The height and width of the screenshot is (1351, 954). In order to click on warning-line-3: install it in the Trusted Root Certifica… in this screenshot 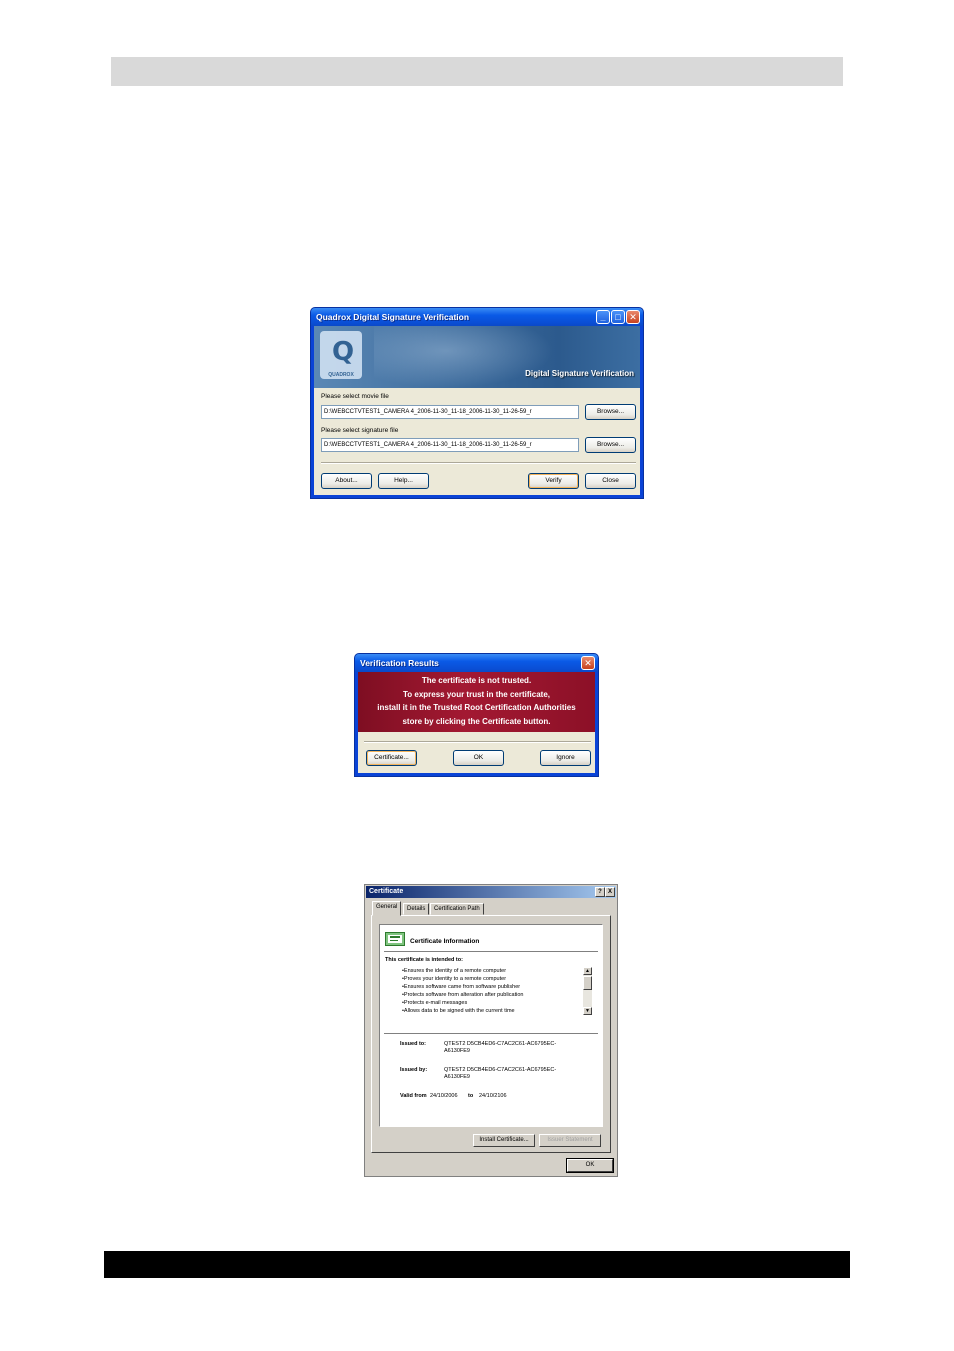, I will do `click(476, 707)`.